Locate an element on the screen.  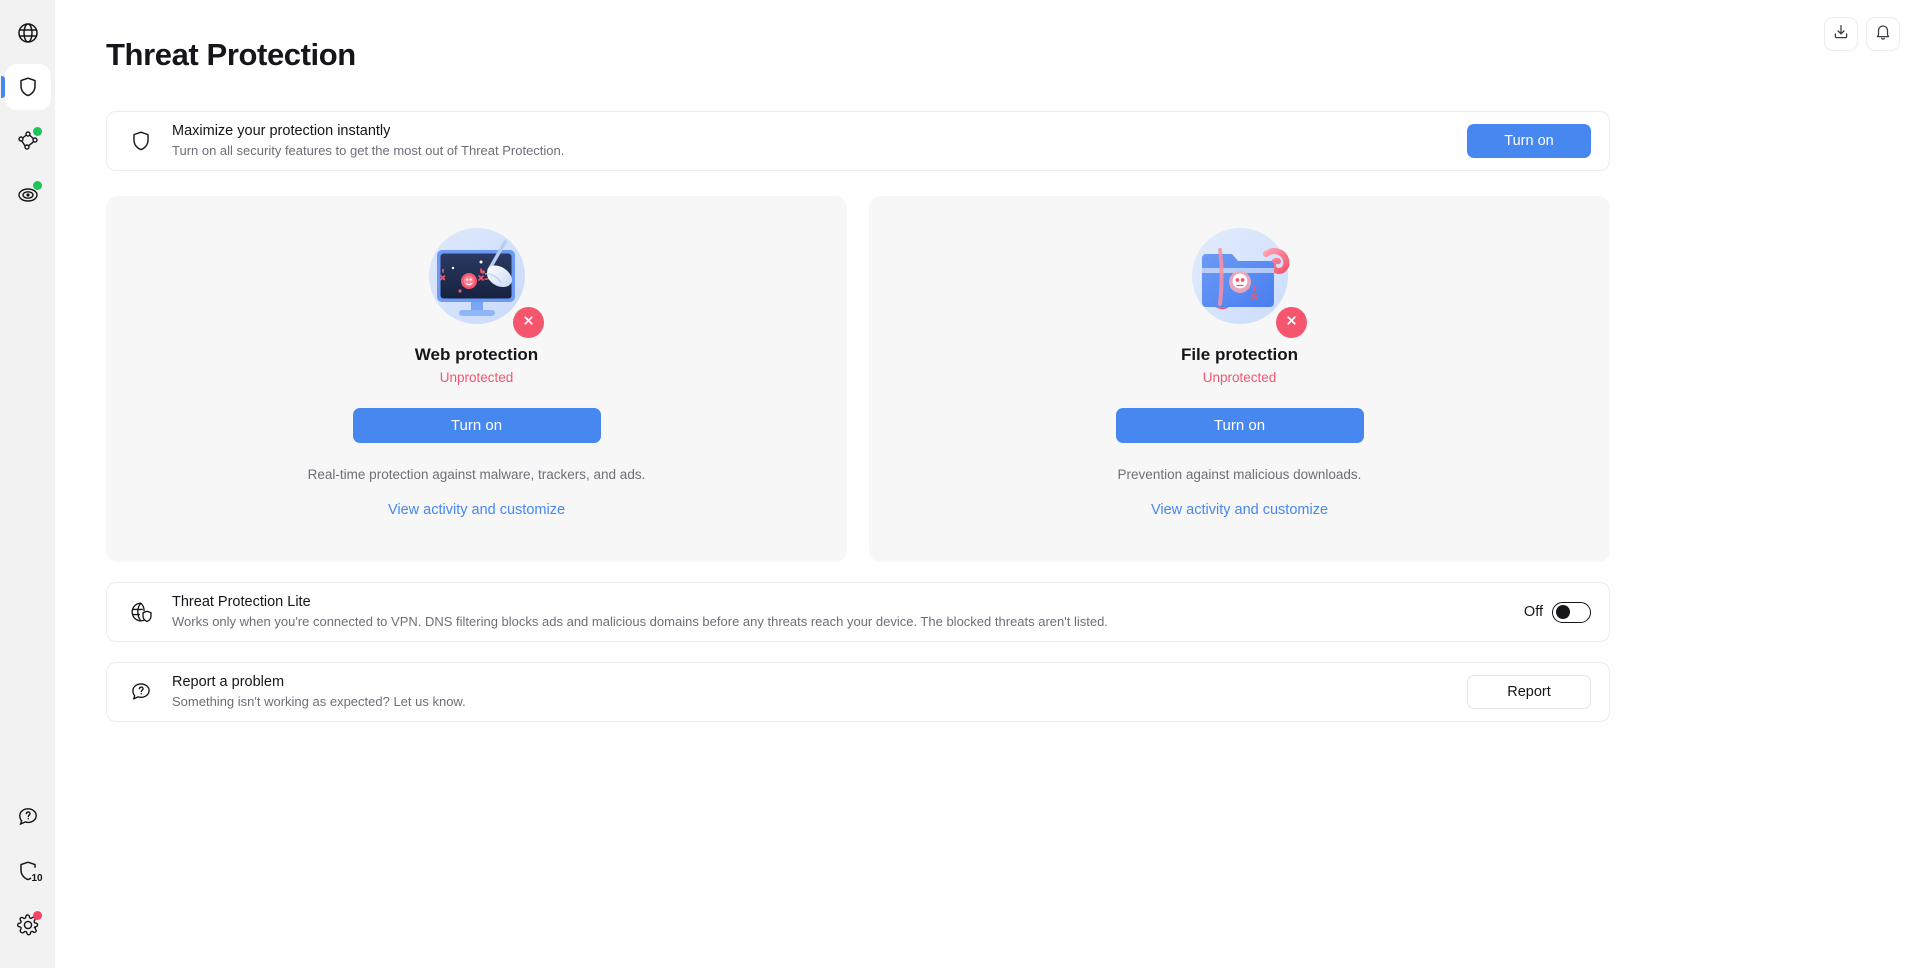
file-protection-view-activity-link: View activity and customize is located at coordinates (1239, 510).